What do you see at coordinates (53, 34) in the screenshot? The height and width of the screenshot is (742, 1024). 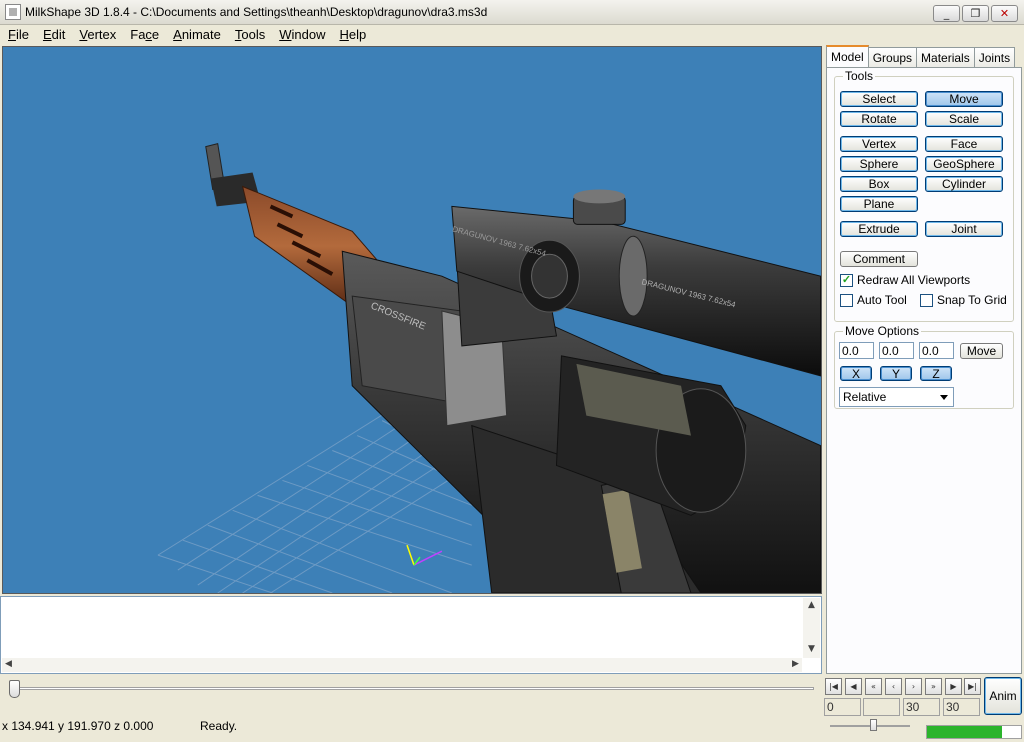 I see `menu-edit: Edit` at bounding box center [53, 34].